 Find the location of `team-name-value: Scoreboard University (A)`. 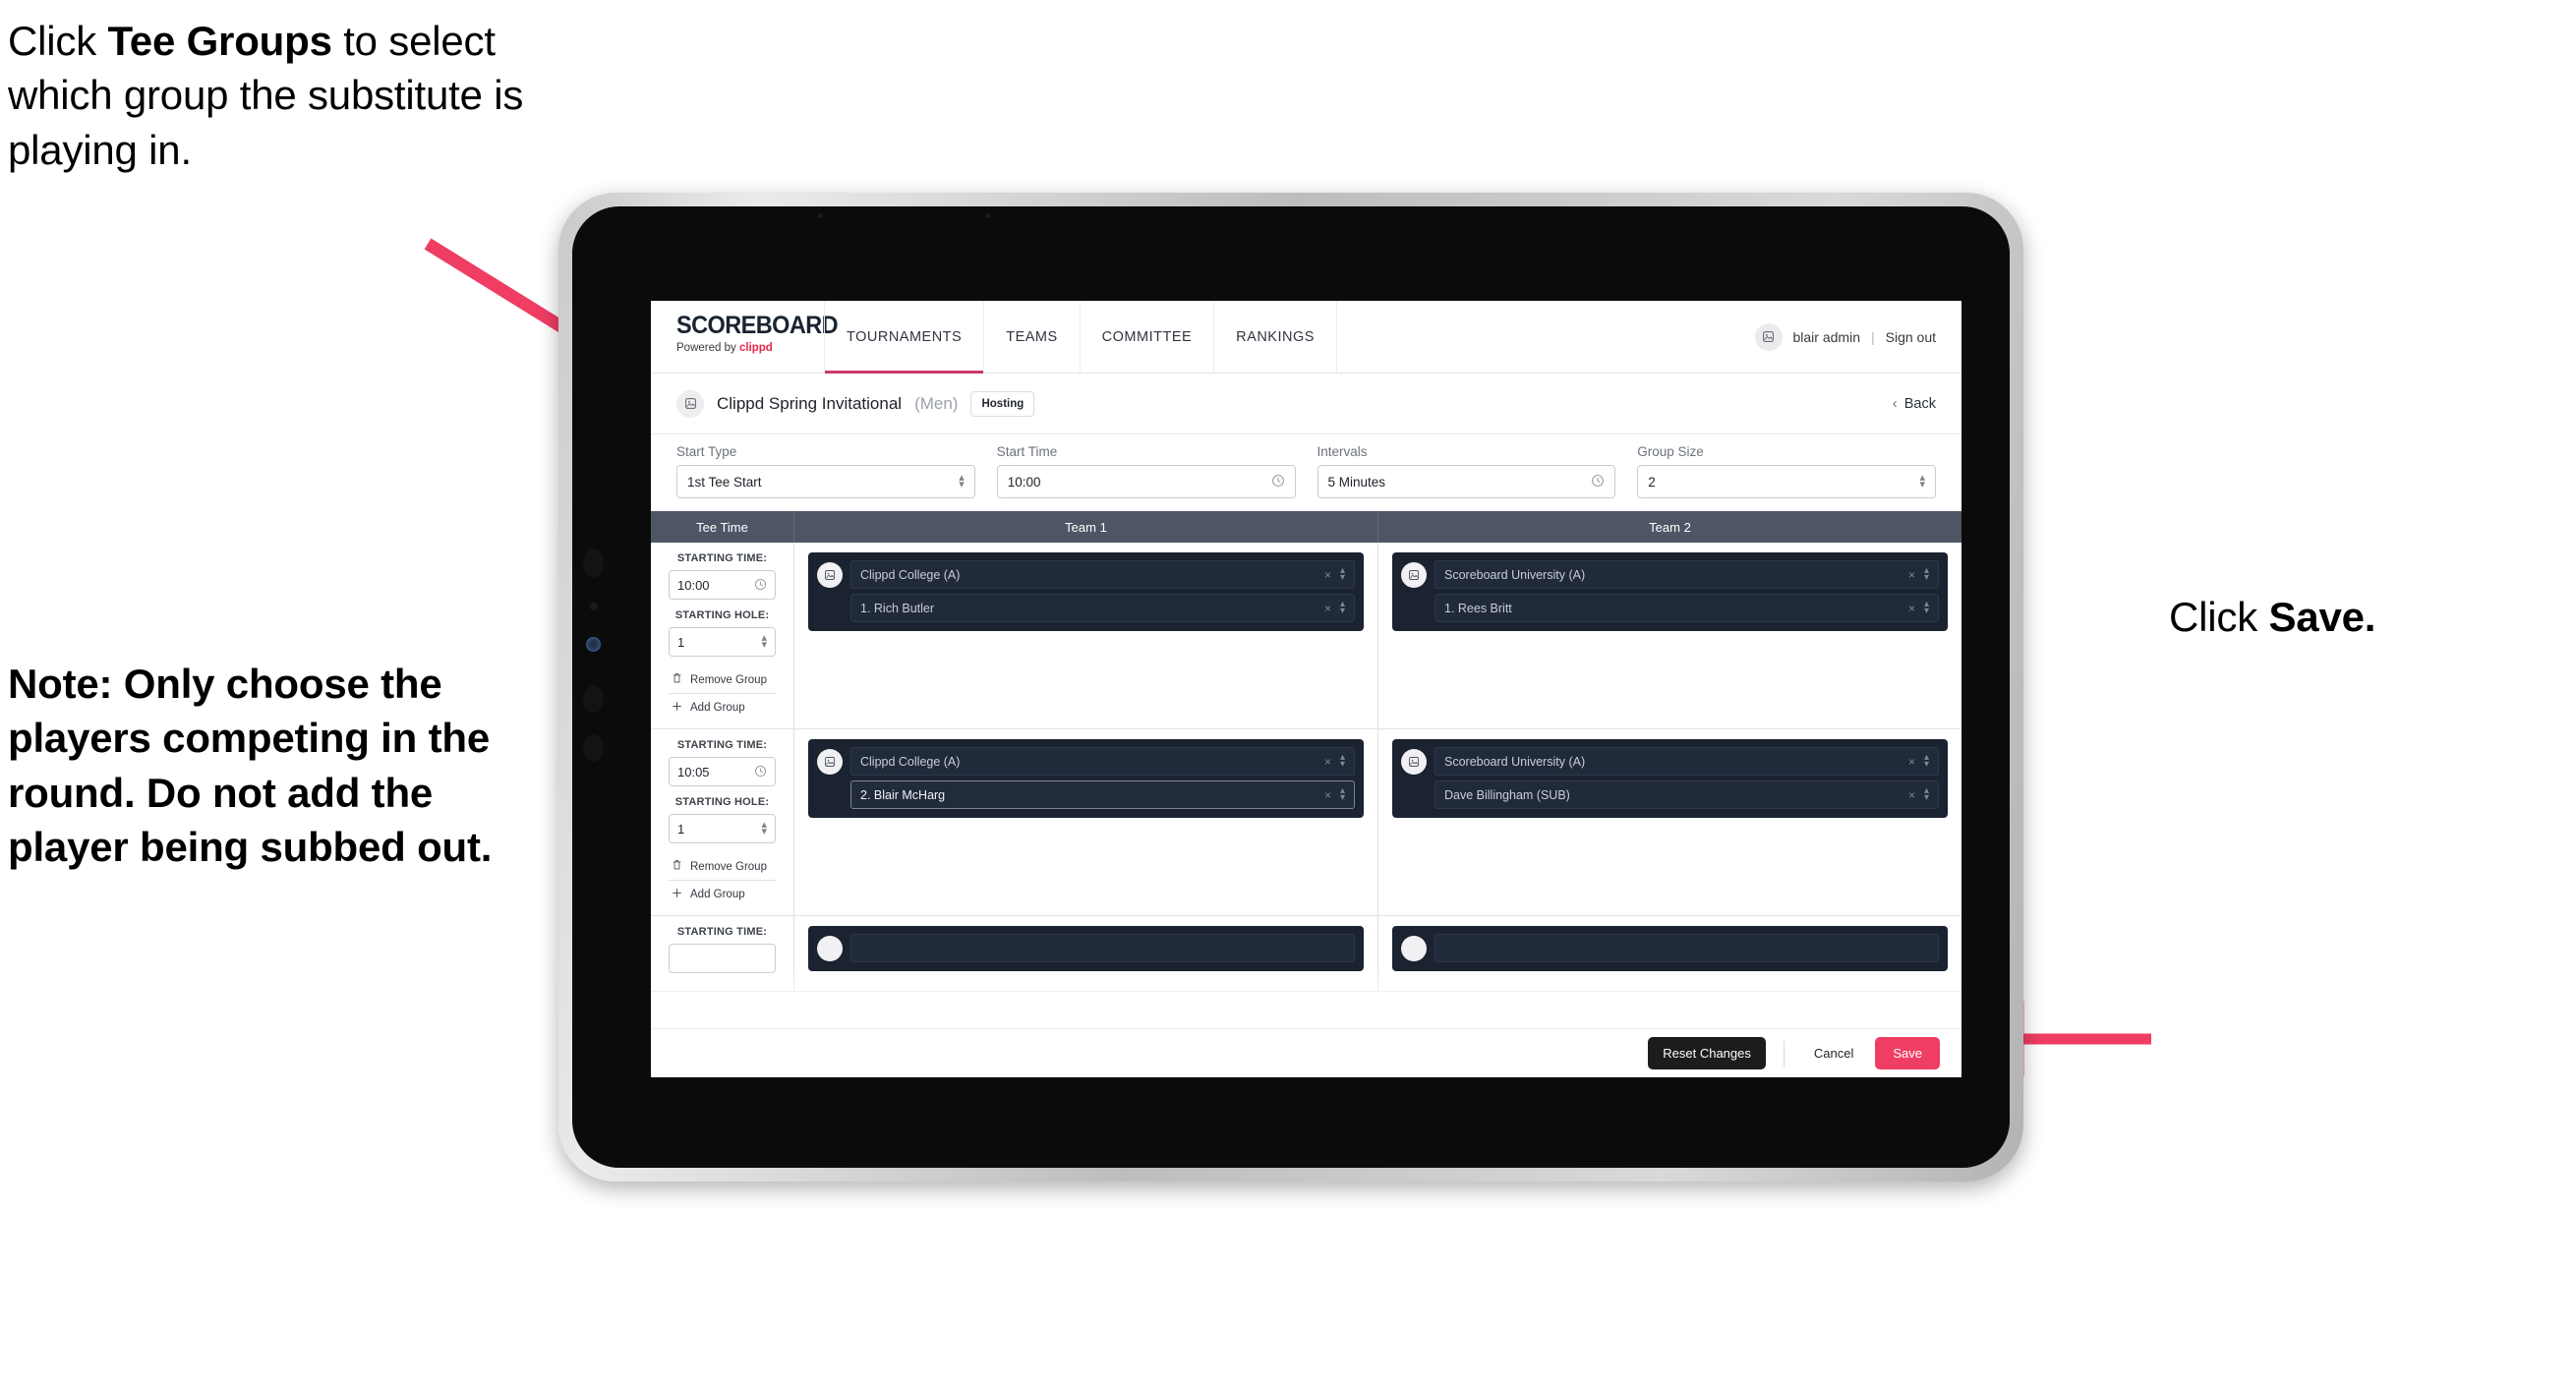

team-name-value: Scoreboard University (A) is located at coordinates (1515, 574).